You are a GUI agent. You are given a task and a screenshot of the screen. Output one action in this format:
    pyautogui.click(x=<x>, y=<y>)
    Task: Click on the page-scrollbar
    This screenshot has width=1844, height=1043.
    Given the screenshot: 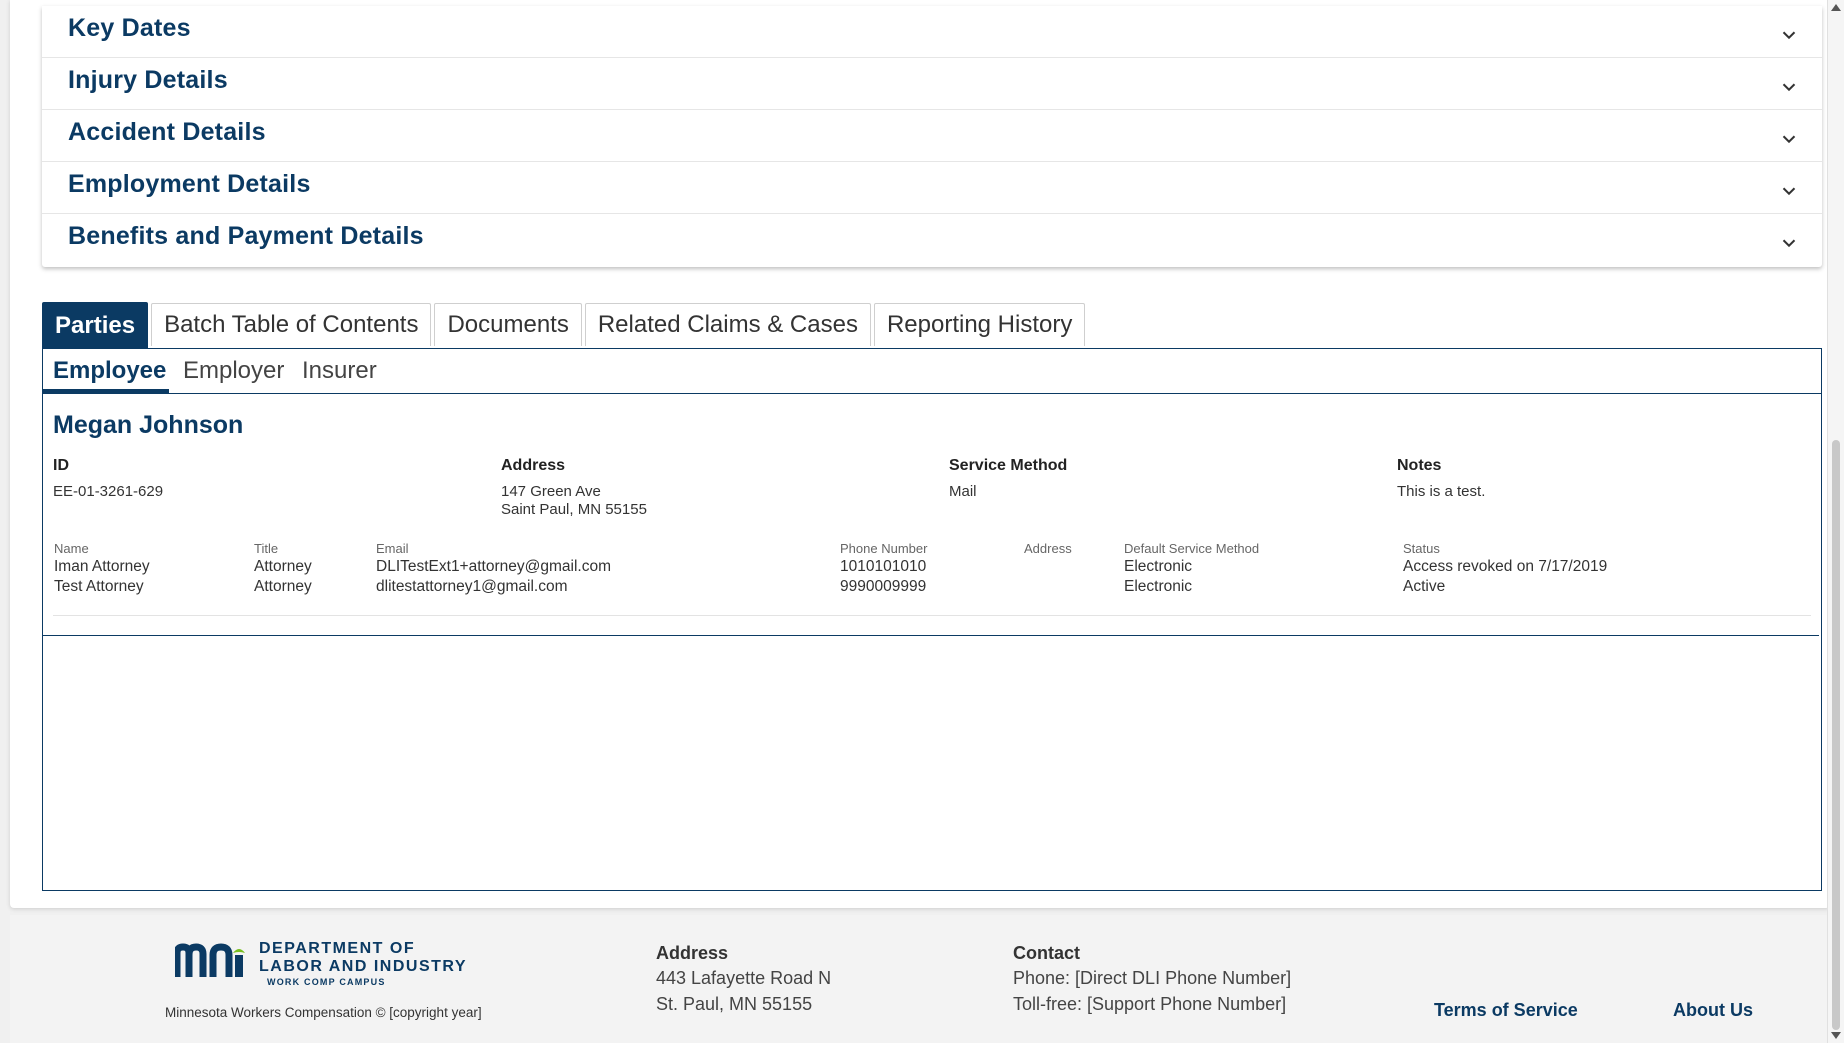 What is the action you would take?
    pyautogui.click(x=1835, y=521)
    